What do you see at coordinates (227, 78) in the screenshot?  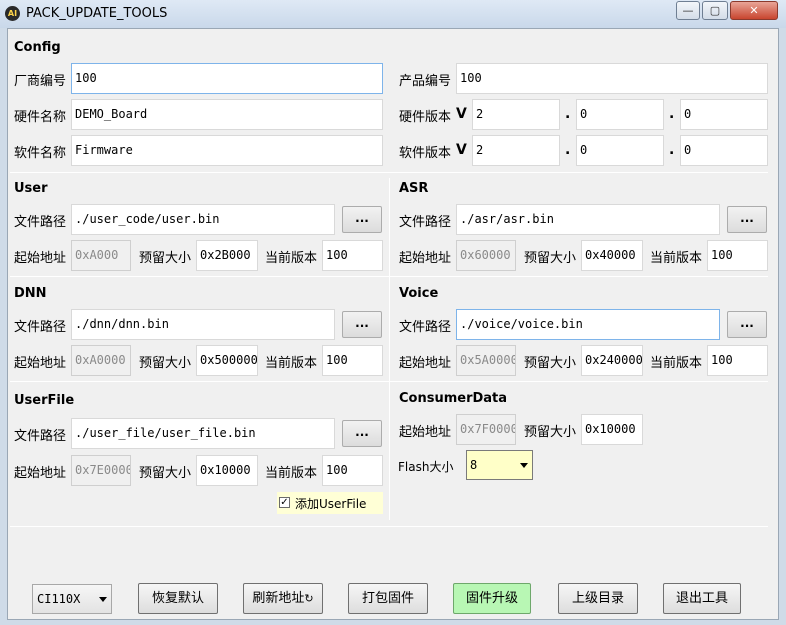 I see `vendor-input: 100` at bounding box center [227, 78].